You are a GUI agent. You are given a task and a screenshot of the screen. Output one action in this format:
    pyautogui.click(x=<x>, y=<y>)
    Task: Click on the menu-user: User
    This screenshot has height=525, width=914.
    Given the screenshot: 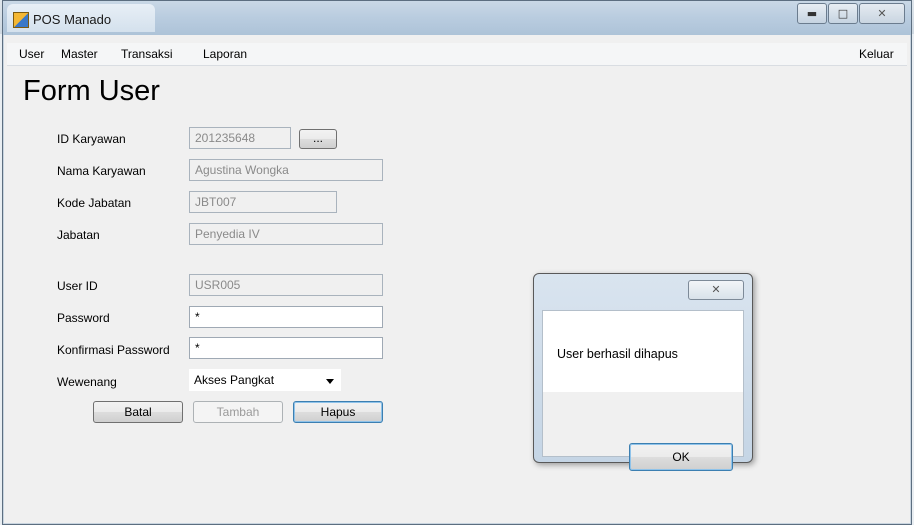 What is the action you would take?
    pyautogui.click(x=31, y=54)
    